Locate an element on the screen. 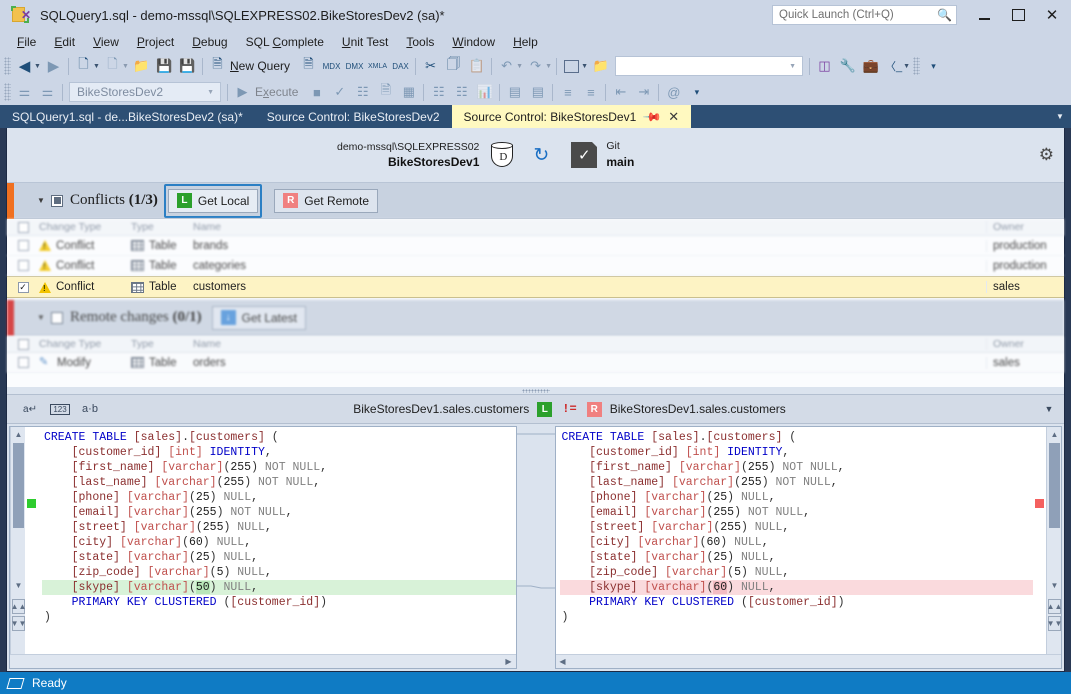  row-checkbox: ✓ is located at coordinates (23, 287).